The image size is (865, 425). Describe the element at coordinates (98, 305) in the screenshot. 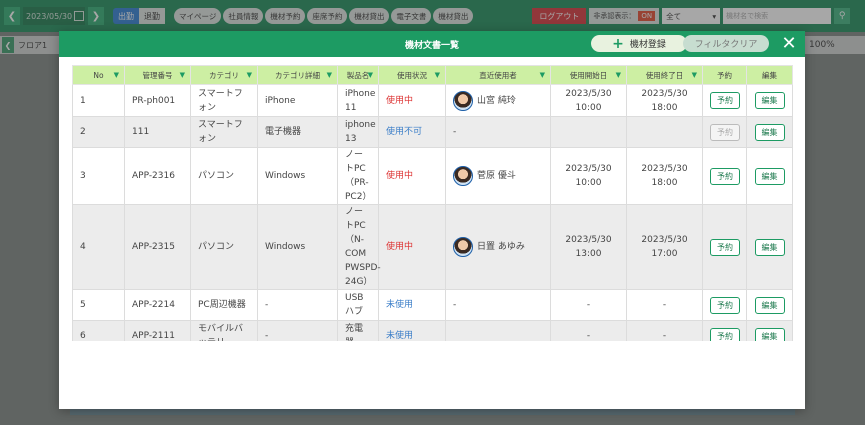

I see `row-number: 5` at that location.